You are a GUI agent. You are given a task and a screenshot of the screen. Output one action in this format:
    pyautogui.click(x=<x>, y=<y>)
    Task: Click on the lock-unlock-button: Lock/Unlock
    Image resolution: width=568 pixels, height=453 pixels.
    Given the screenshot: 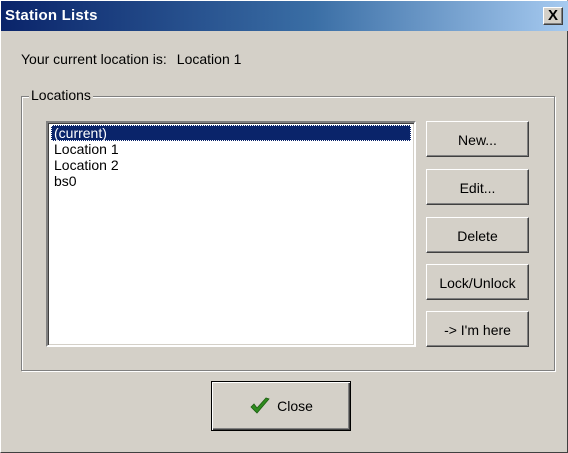 What is the action you would take?
    pyautogui.click(x=477, y=282)
    